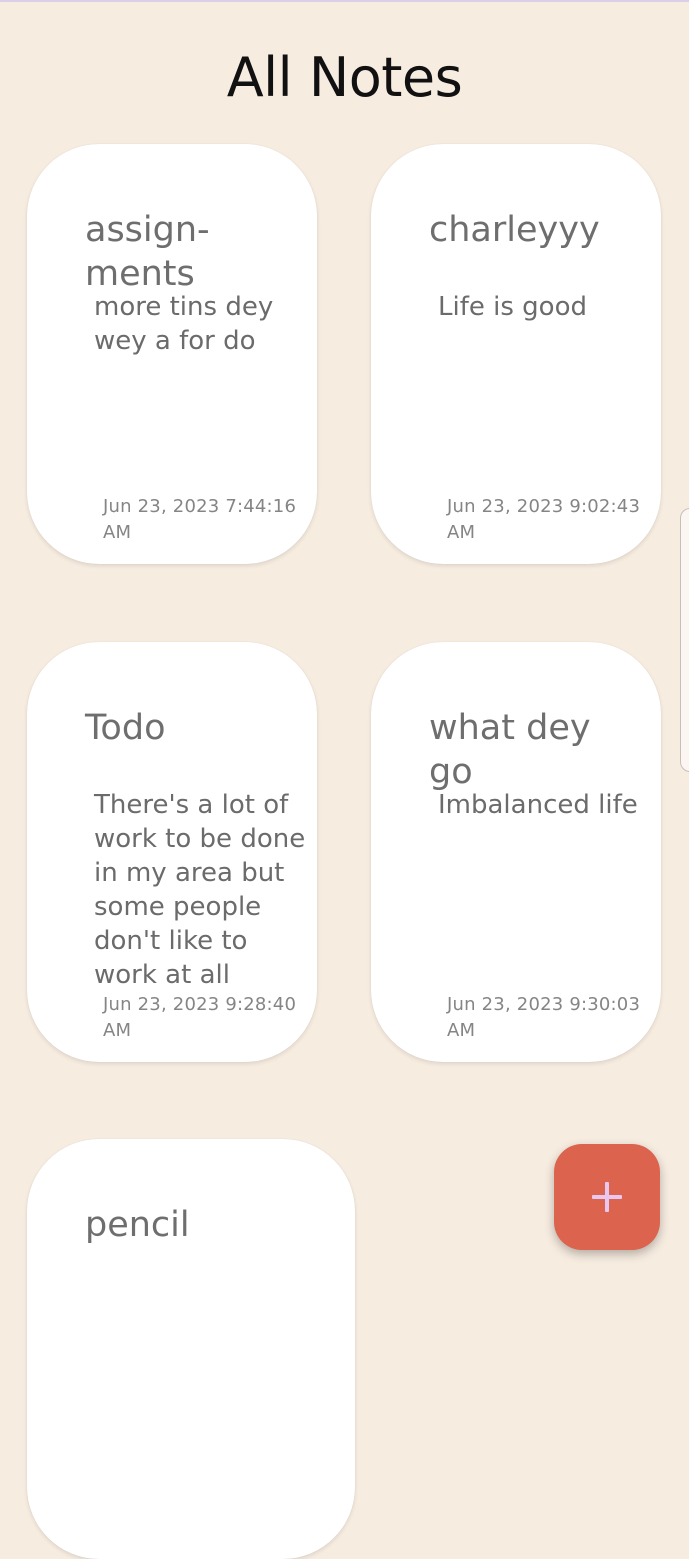 The height and width of the screenshot is (1559, 689). I want to click on note-date: Jun 23, 2023 9:30:03 AM, so click(544, 1017).